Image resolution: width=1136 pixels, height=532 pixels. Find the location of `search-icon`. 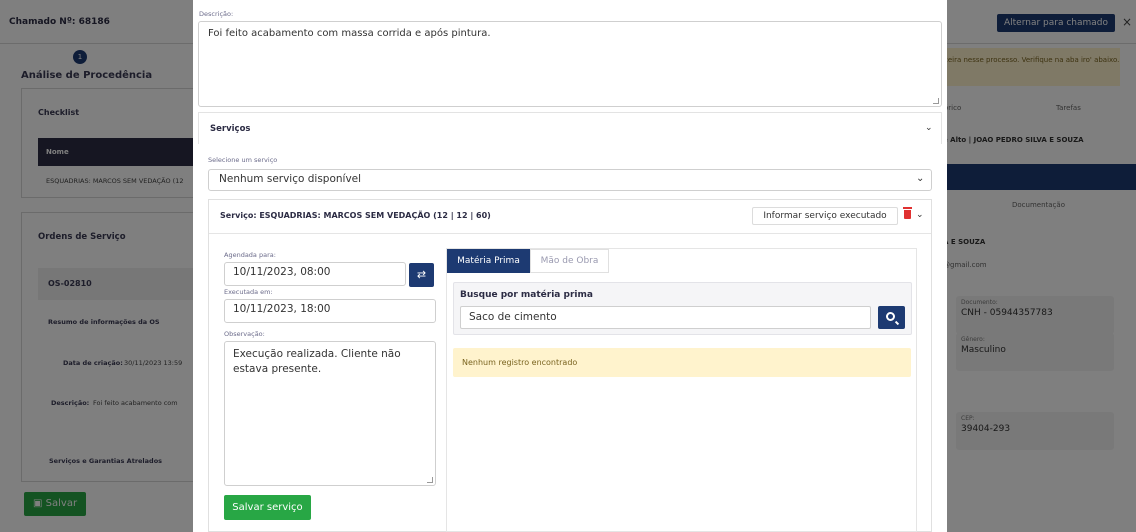

search-icon is located at coordinates (890, 316).